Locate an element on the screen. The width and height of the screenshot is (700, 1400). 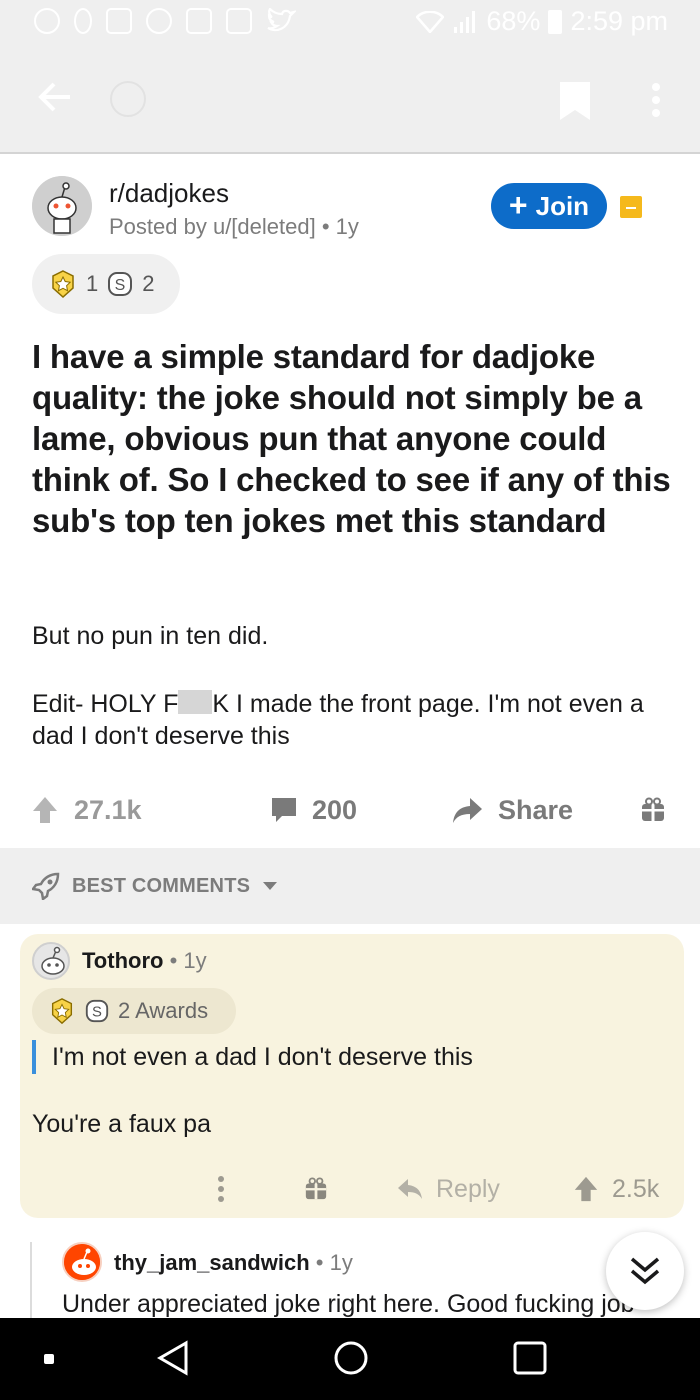
comment-awards-label: 2 Awards is located at coordinates (163, 1010).